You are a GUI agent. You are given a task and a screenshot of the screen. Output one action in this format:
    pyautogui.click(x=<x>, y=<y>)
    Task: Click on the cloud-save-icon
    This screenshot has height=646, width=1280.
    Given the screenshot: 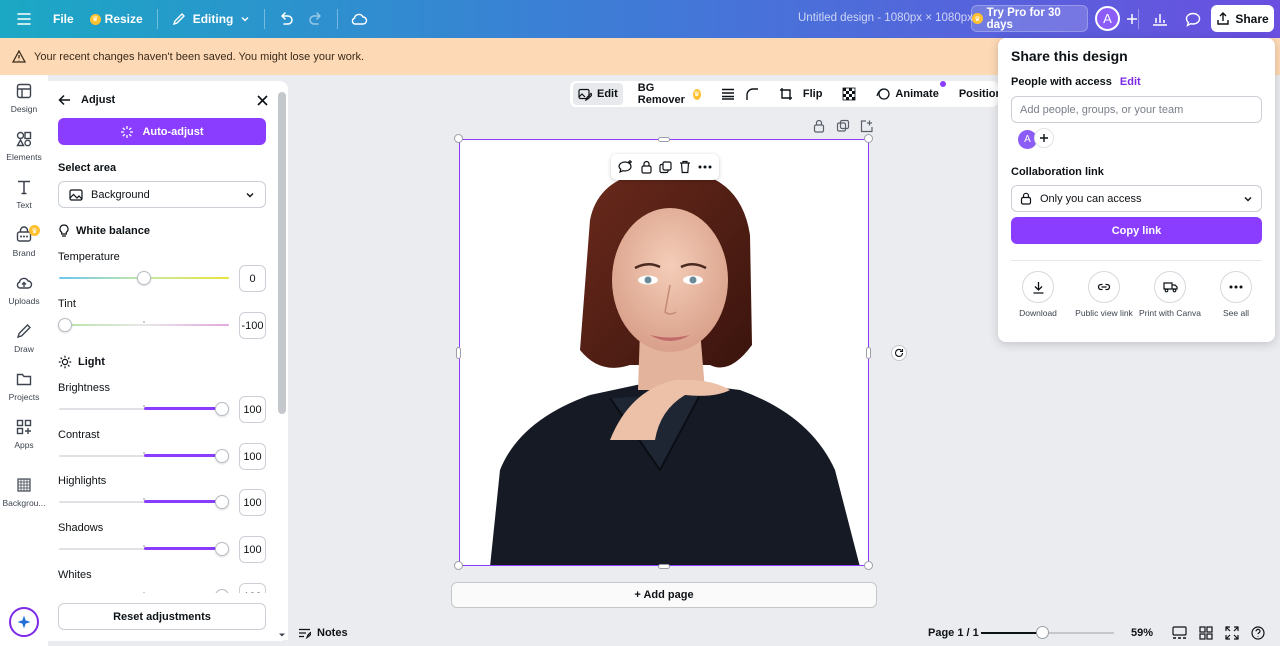 What is the action you would take?
    pyautogui.click(x=359, y=19)
    